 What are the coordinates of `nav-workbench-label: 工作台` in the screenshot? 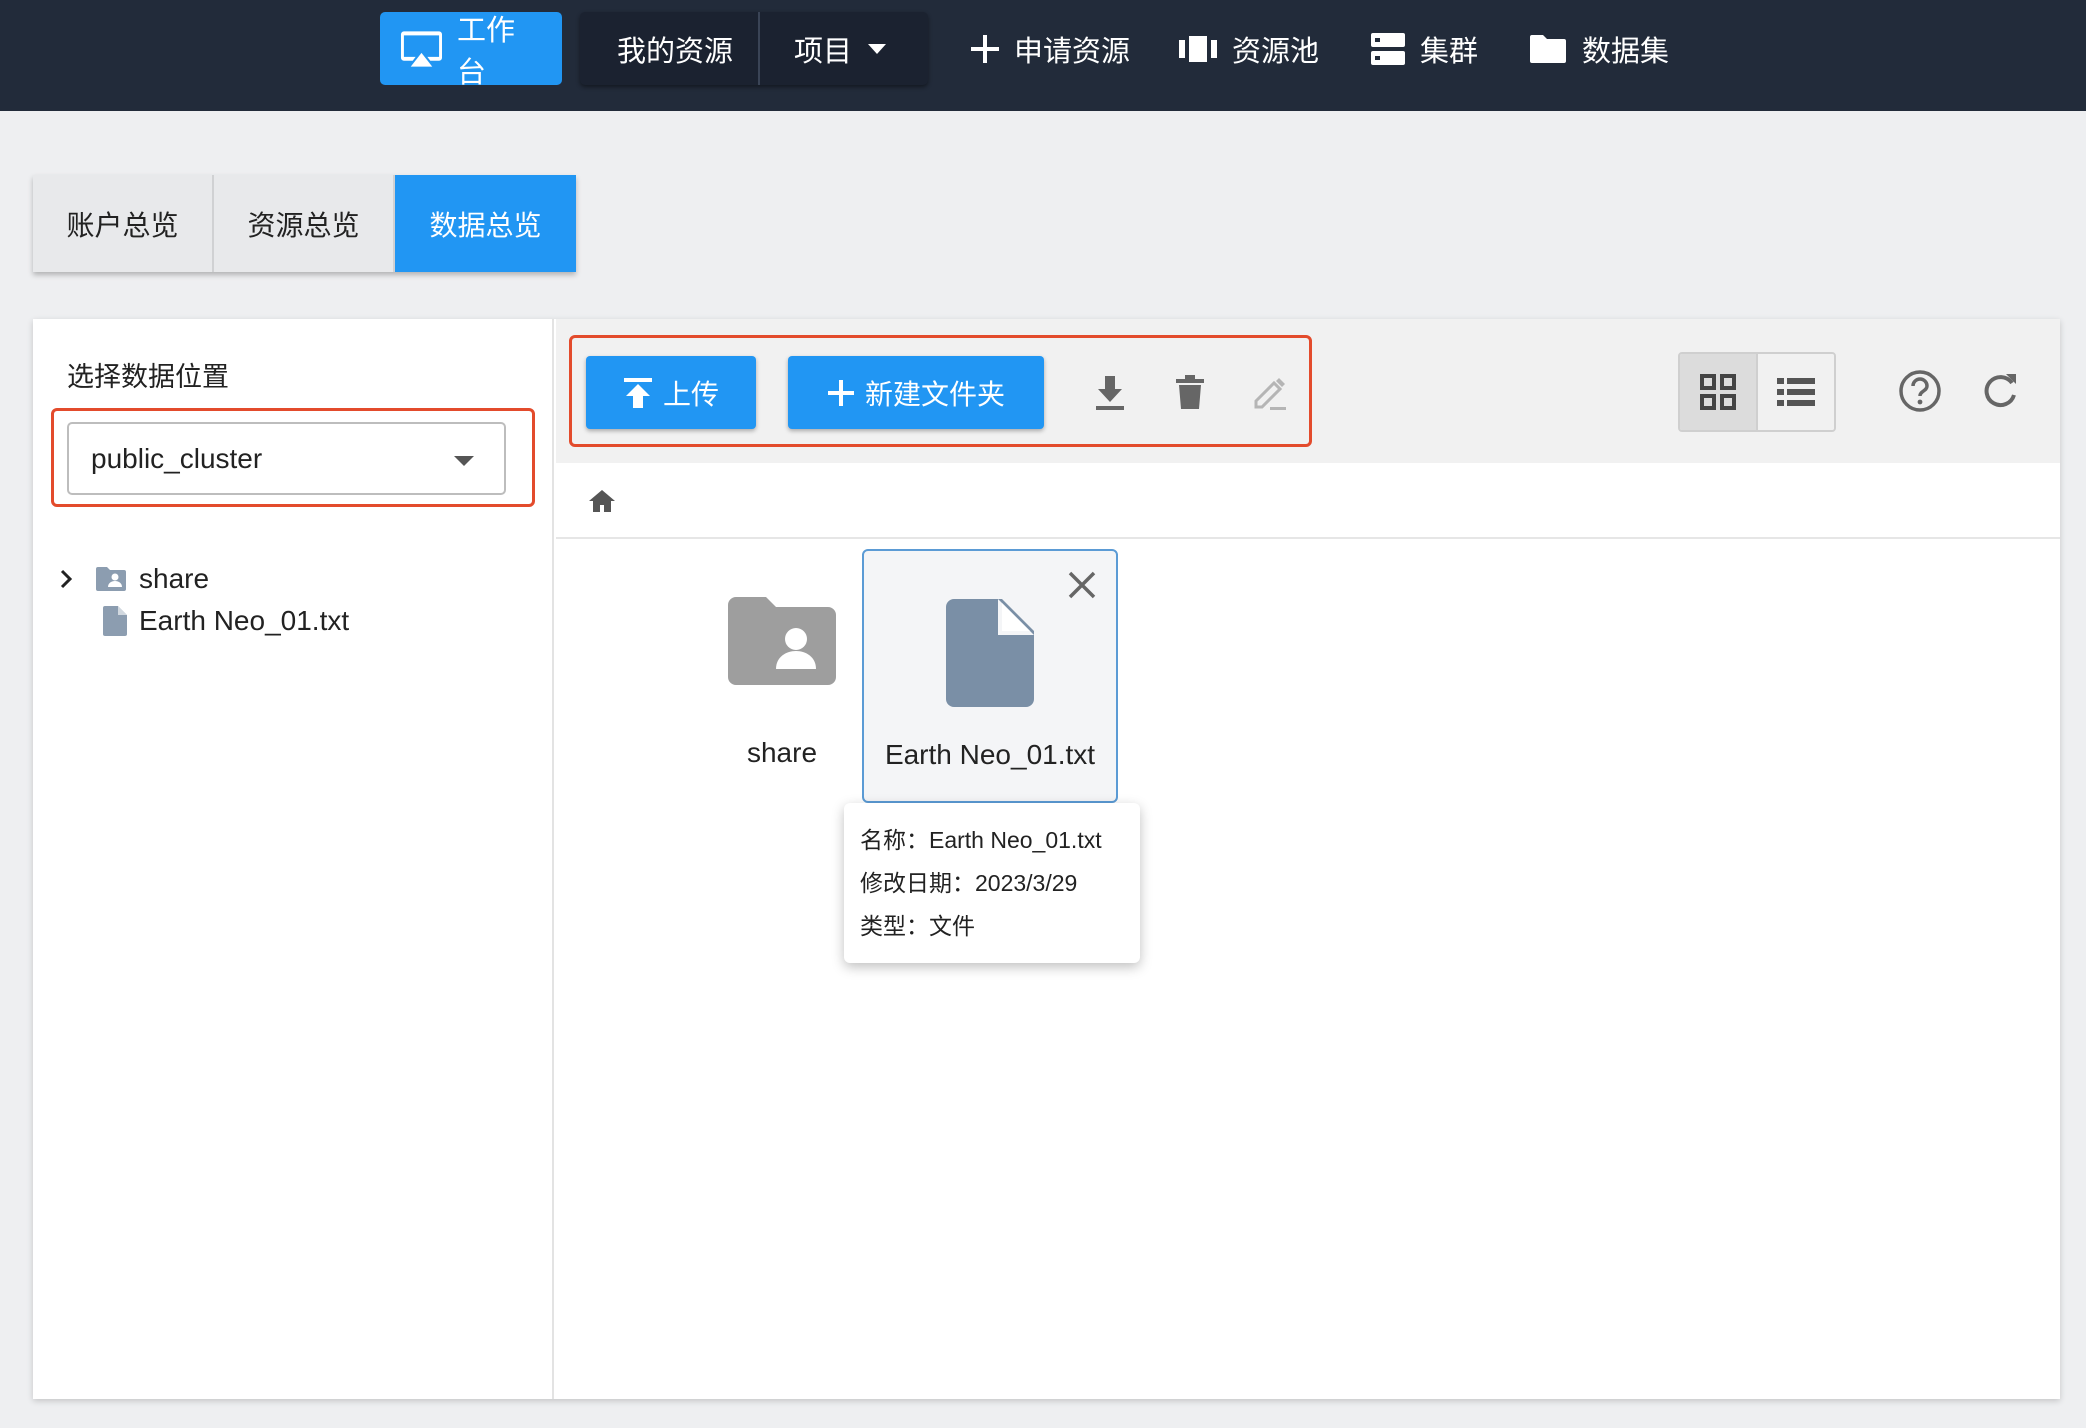 It's located at (485, 51).